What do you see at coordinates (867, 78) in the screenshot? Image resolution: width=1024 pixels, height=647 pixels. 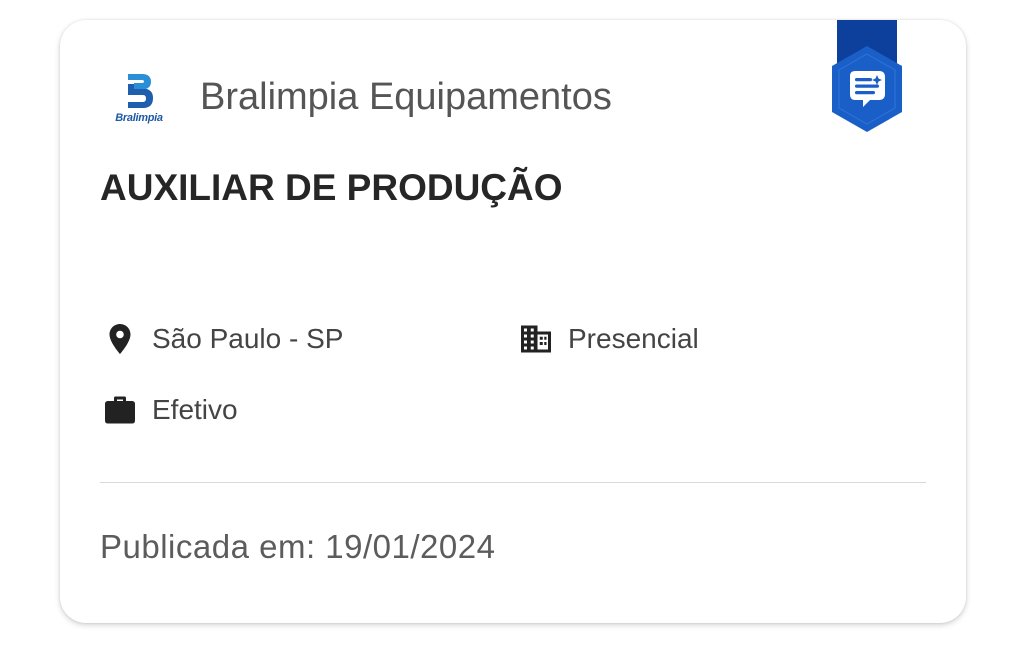 I see `chat-sparkle-icon` at bounding box center [867, 78].